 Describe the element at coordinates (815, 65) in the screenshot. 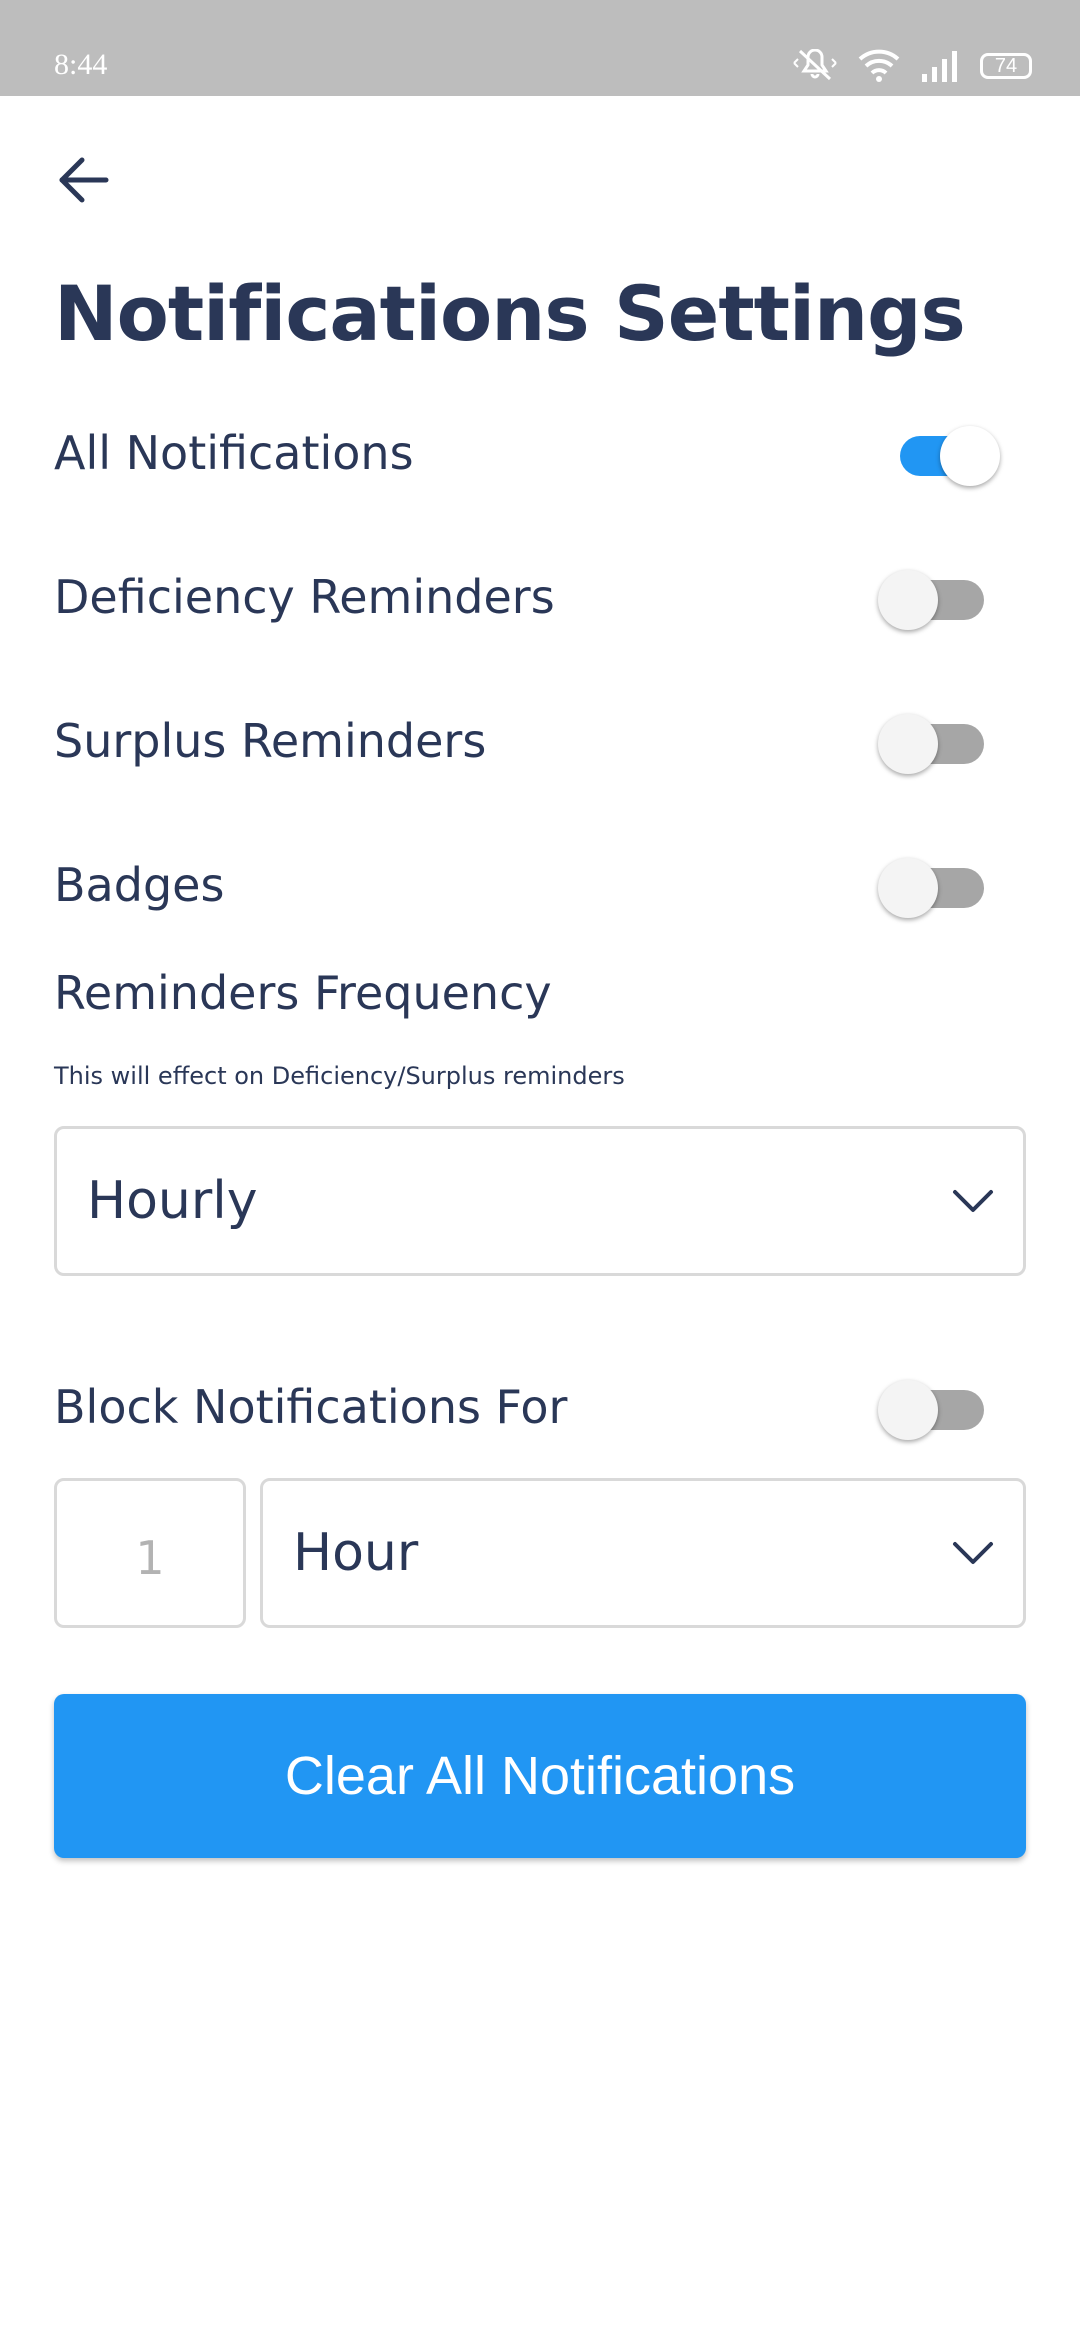

I see `mute-icon` at that location.